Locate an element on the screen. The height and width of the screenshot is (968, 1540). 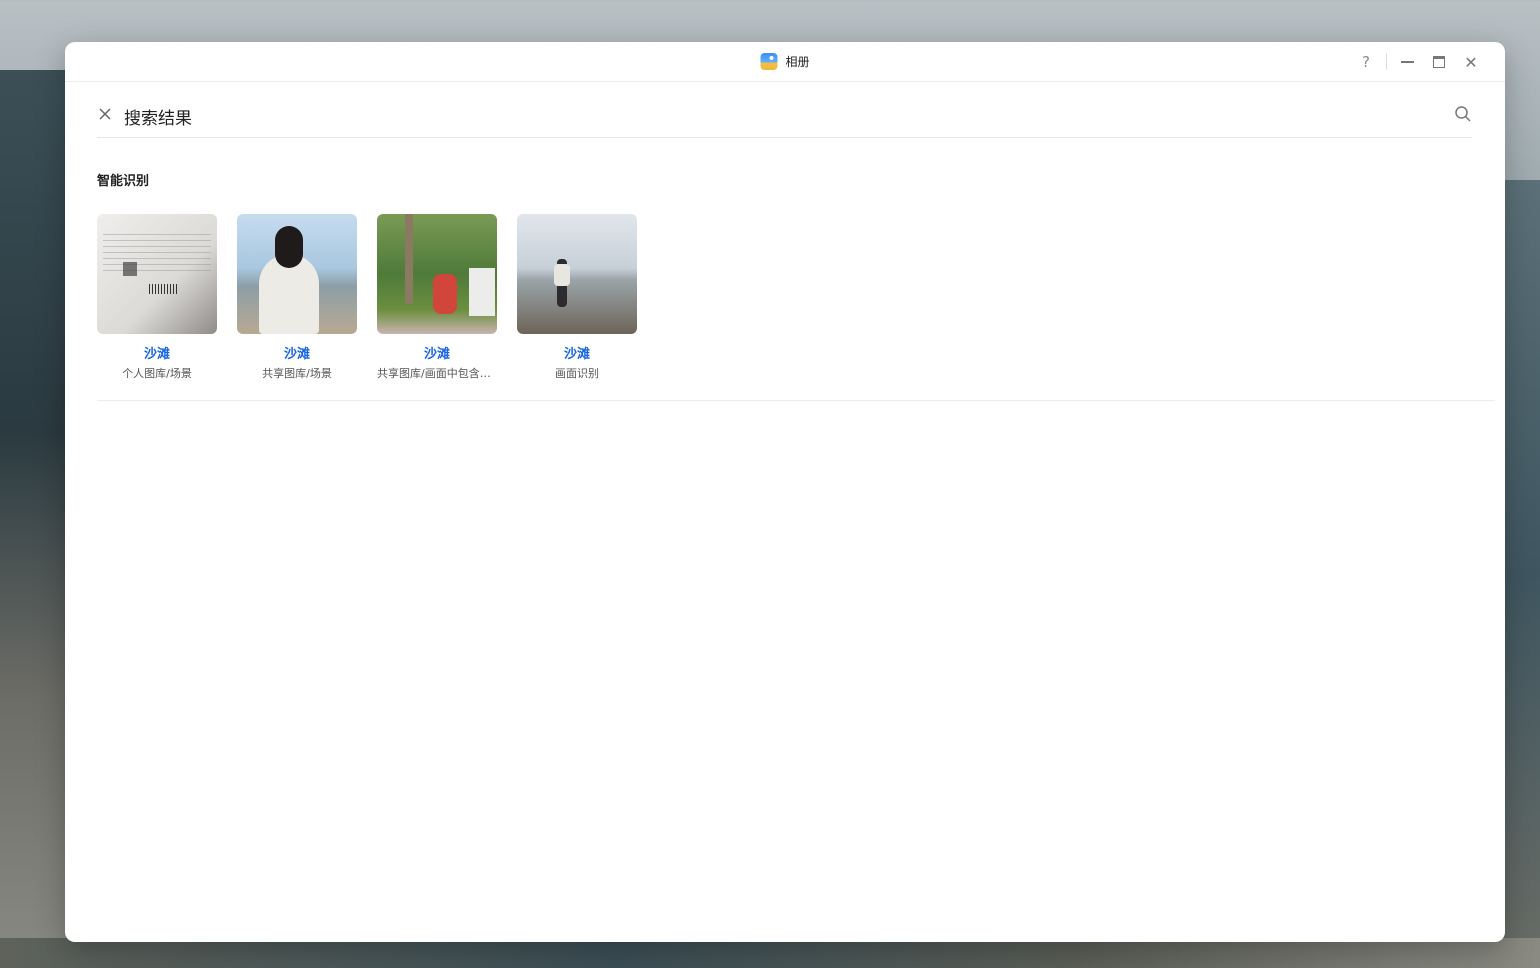
search-icon is located at coordinates (1463, 114).